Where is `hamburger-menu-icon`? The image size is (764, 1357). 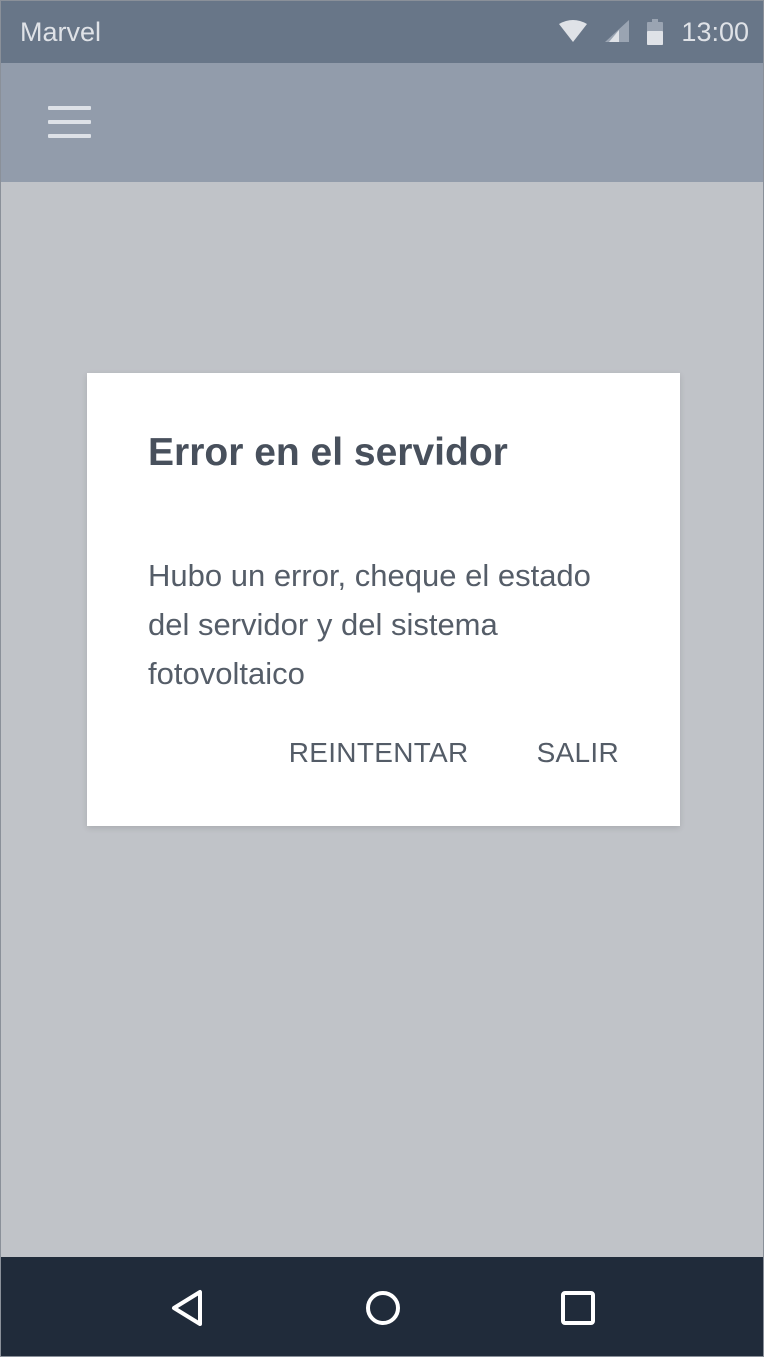
hamburger-menu-icon is located at coordinates (69, 122).